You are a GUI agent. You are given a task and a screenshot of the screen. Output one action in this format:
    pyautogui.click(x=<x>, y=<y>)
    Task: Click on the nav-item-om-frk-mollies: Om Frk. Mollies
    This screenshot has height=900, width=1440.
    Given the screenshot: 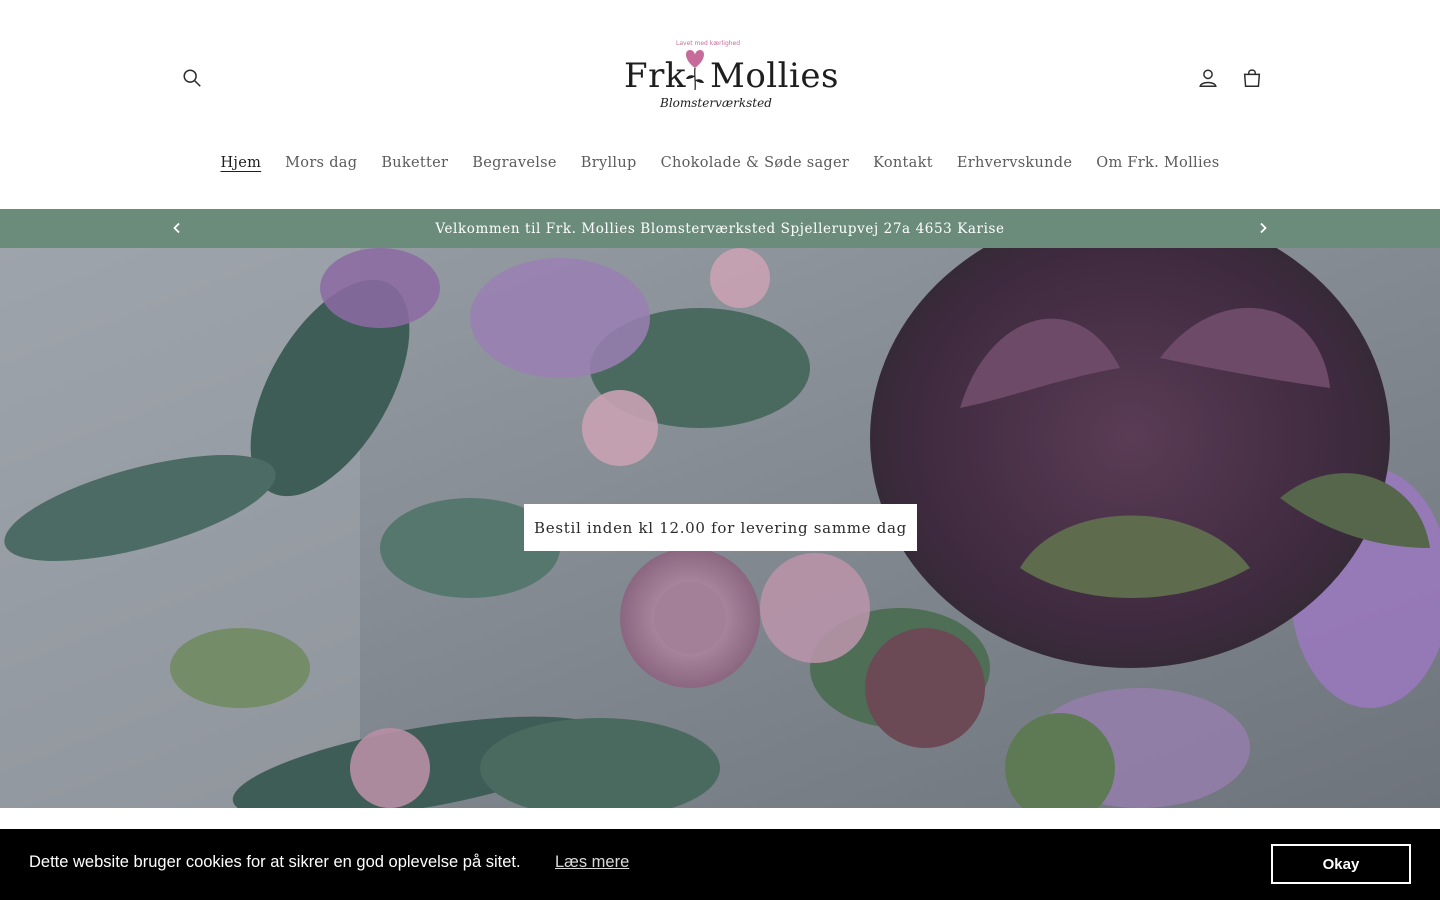 What is the action you would take?
    pyautogui.click(x=1157, y=163)
    